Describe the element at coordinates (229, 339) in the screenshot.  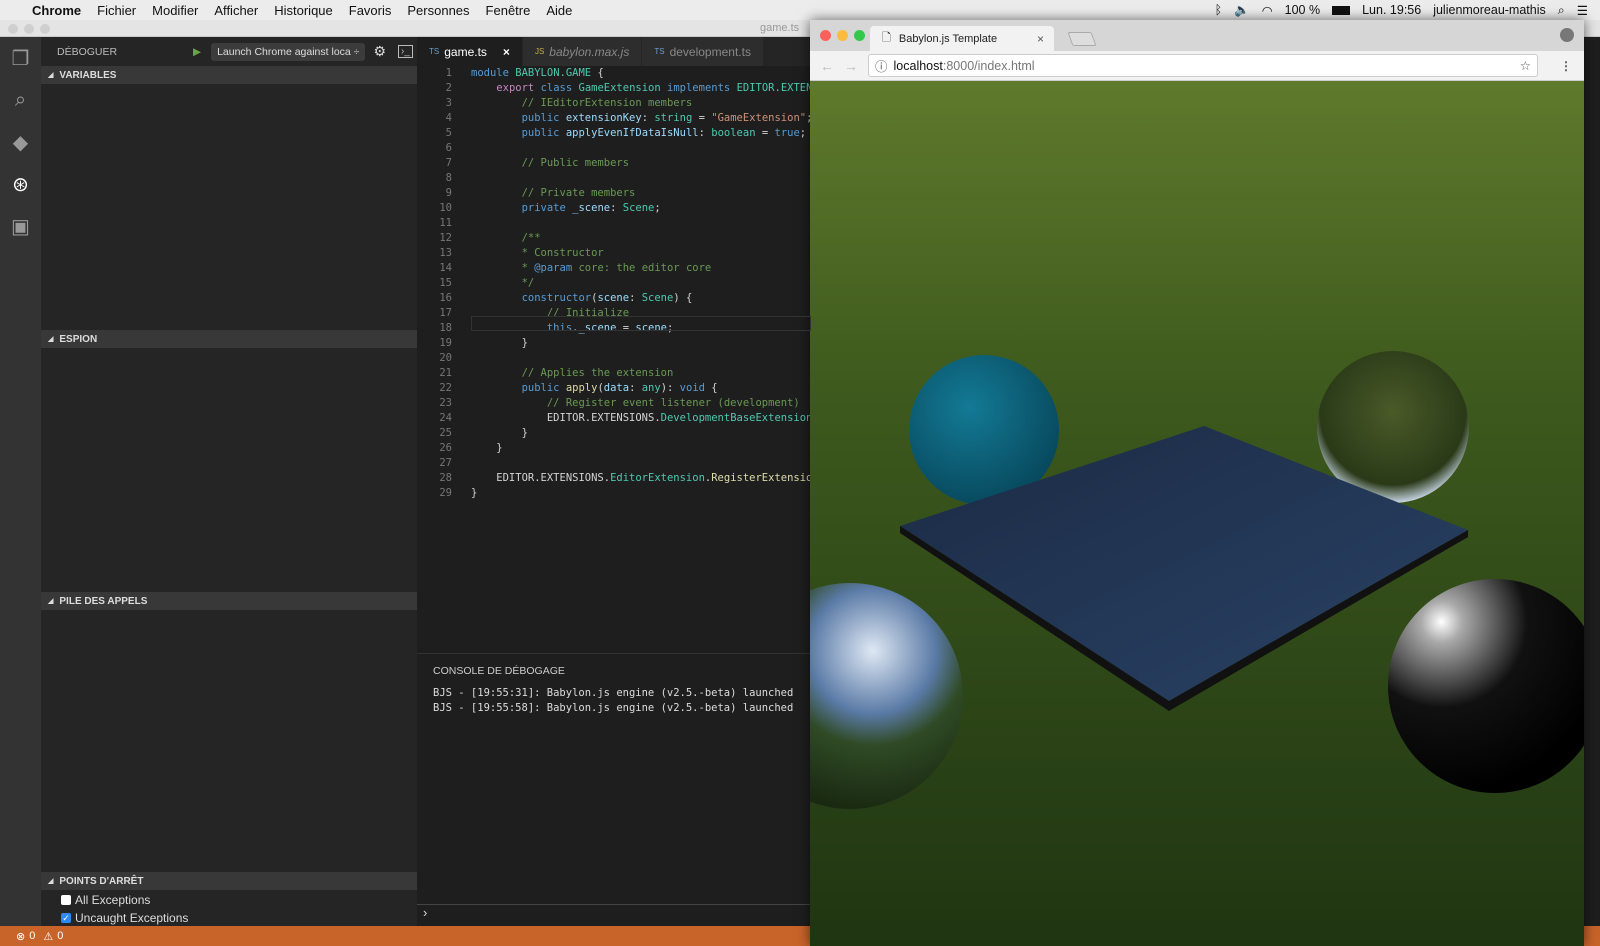
I see `section-watch: ◢ ESPION` at that location.